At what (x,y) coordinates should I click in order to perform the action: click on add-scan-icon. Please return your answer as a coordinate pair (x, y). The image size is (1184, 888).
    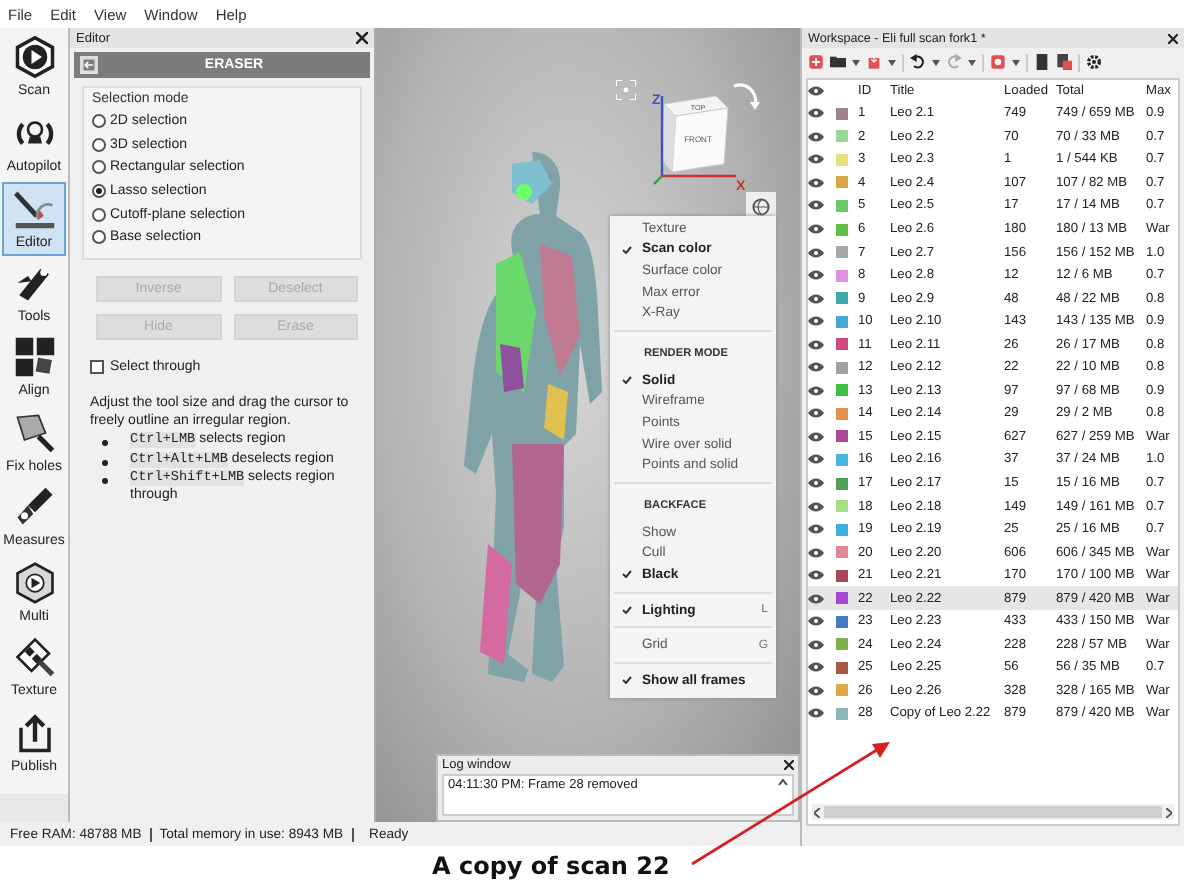
    Looking at the image, I should click on (816, 62).